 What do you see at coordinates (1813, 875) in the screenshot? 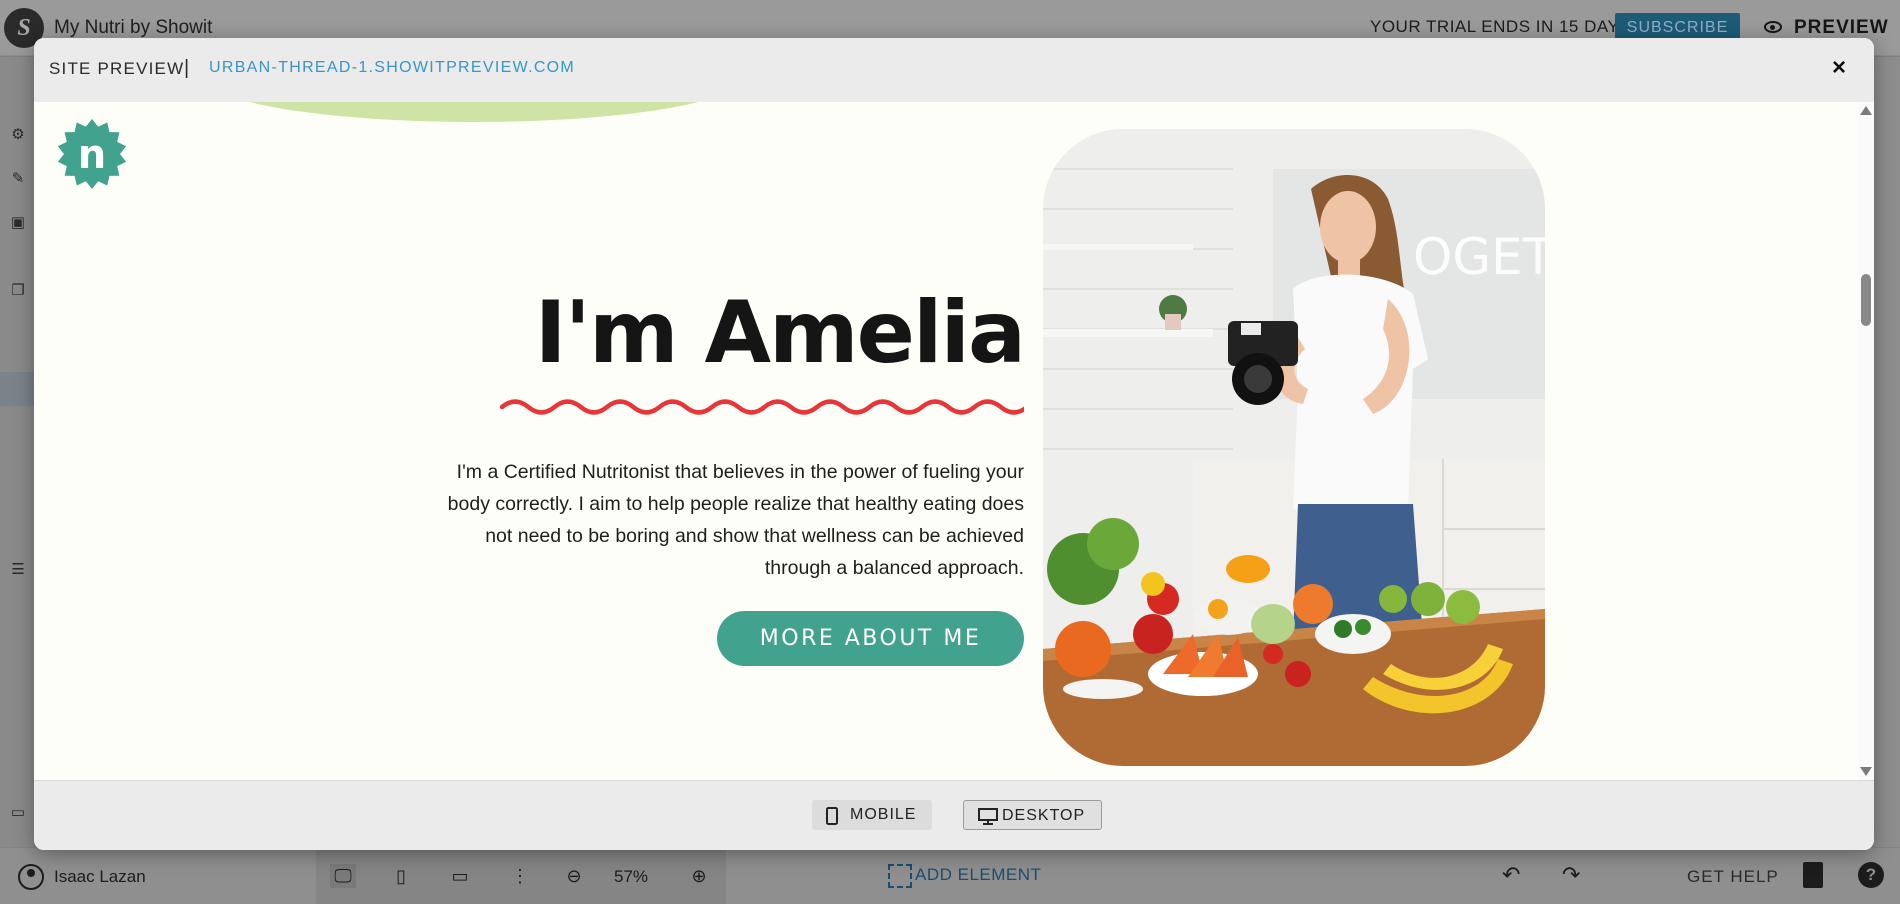
I see `book-icon` at bounding box center [1813, 875].